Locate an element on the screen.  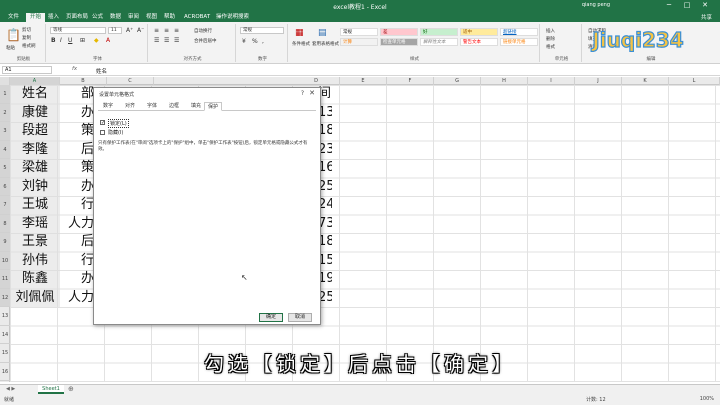
align-right-icon: ☰ is located at coordinates (176, 40).